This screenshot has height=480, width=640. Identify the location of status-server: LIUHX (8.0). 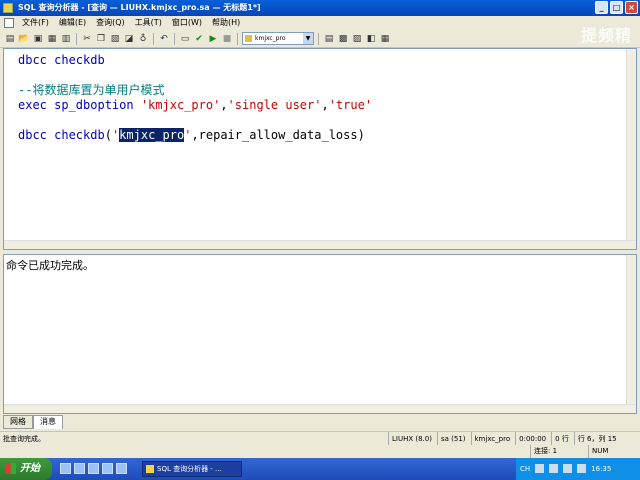
(411, 439).